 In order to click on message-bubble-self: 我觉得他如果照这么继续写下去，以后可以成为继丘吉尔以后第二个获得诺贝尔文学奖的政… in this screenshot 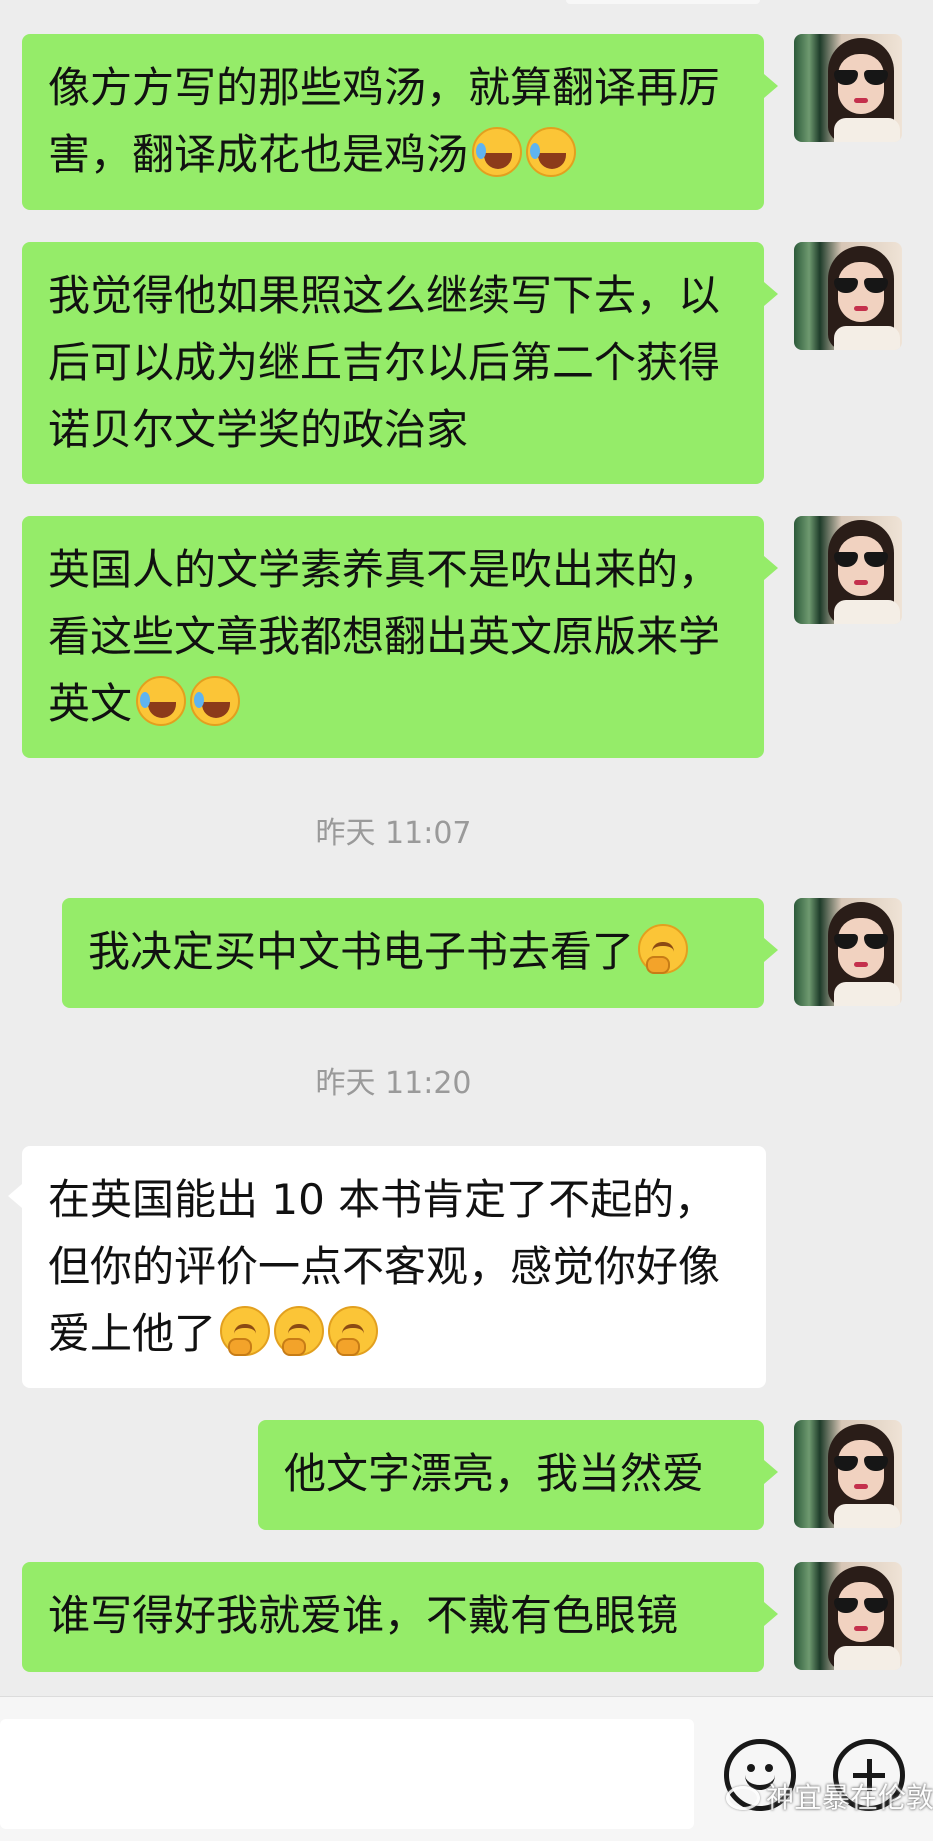, I will do `click(400, 363)`.